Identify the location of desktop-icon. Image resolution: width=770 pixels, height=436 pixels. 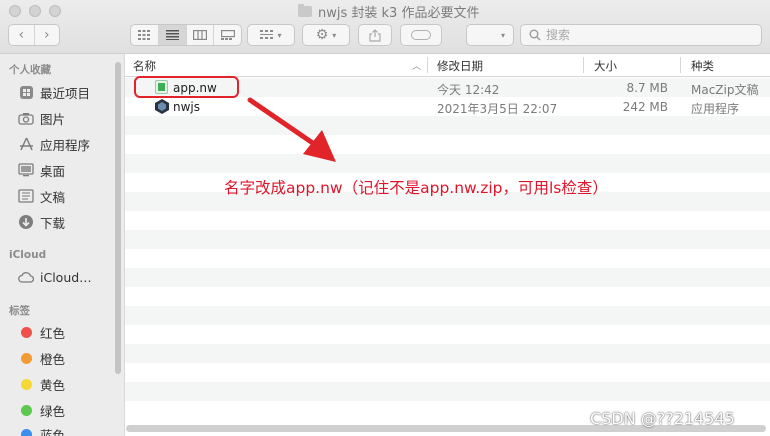
(26, 170).